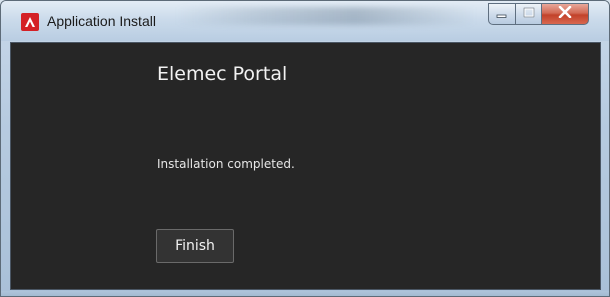 This screenshot has width=610, height=297. What do you see at coordinates (30, 22) in the screenshot?
I see `adobe-air-icon` at bounding box center [30, 22].